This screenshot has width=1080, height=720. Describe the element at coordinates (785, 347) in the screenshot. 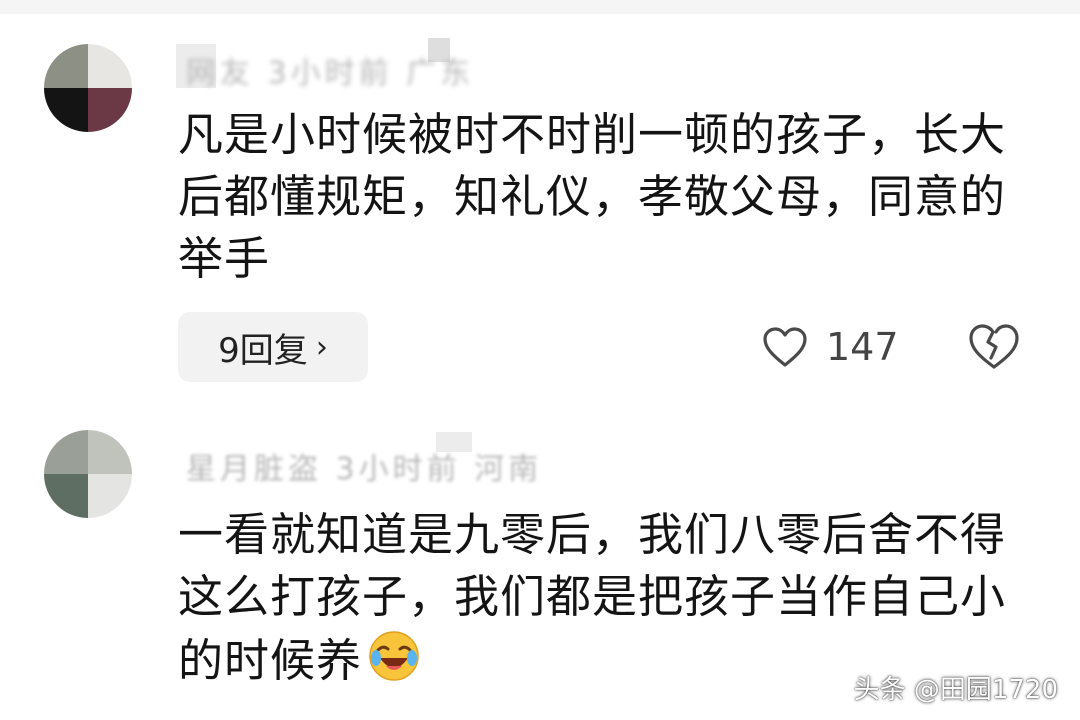

I see `heart-outline-icon` at that location.